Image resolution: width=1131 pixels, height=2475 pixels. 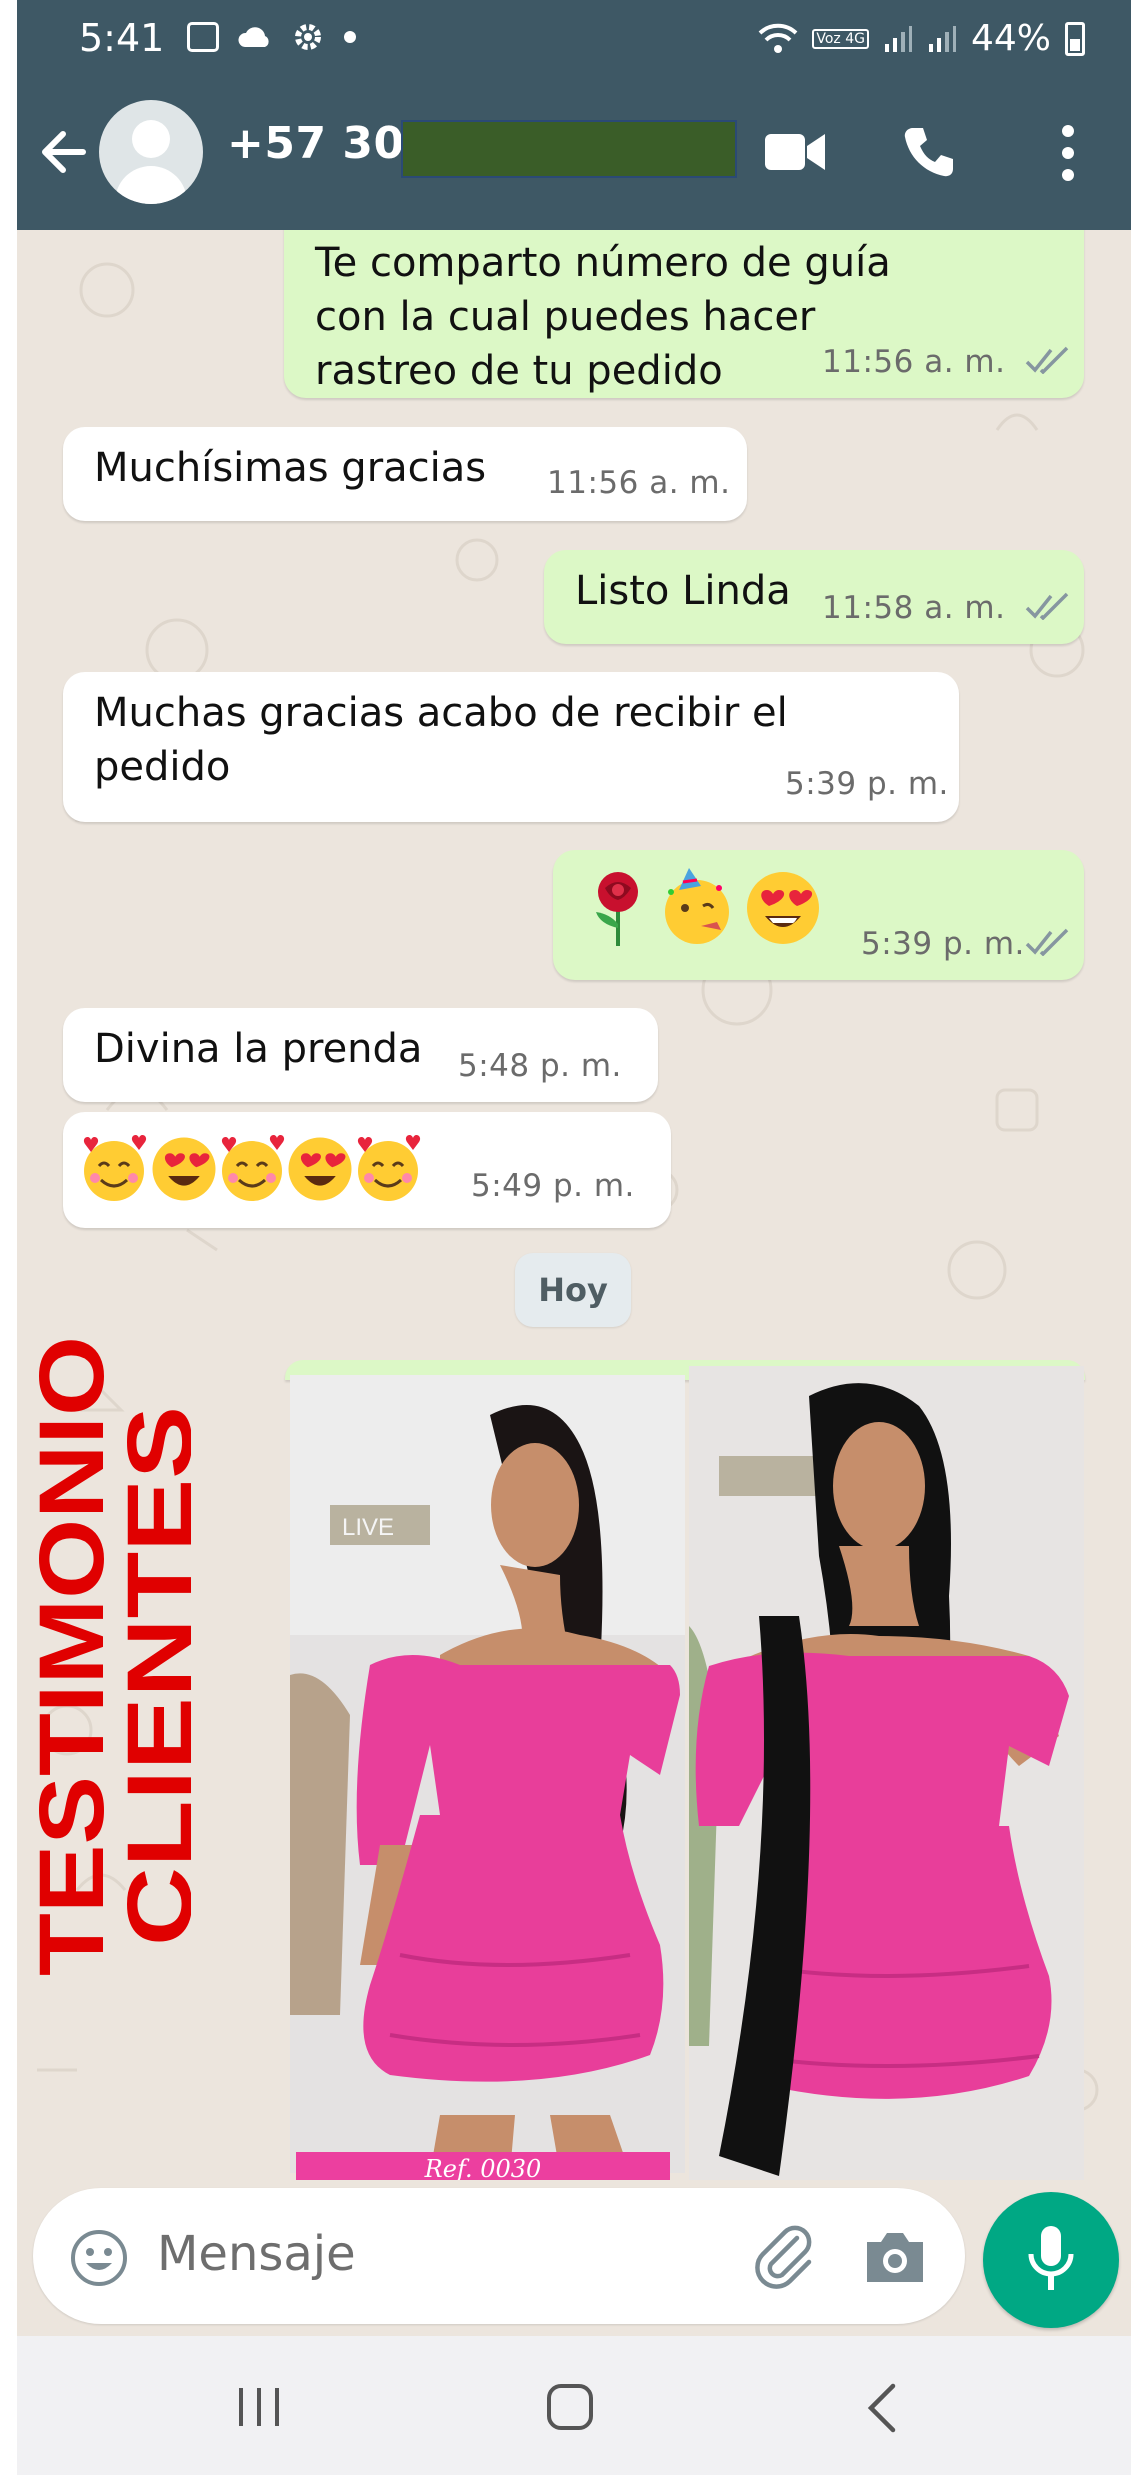 I want to click on partying-face-emoji-icon, so click(x=697, y=906).